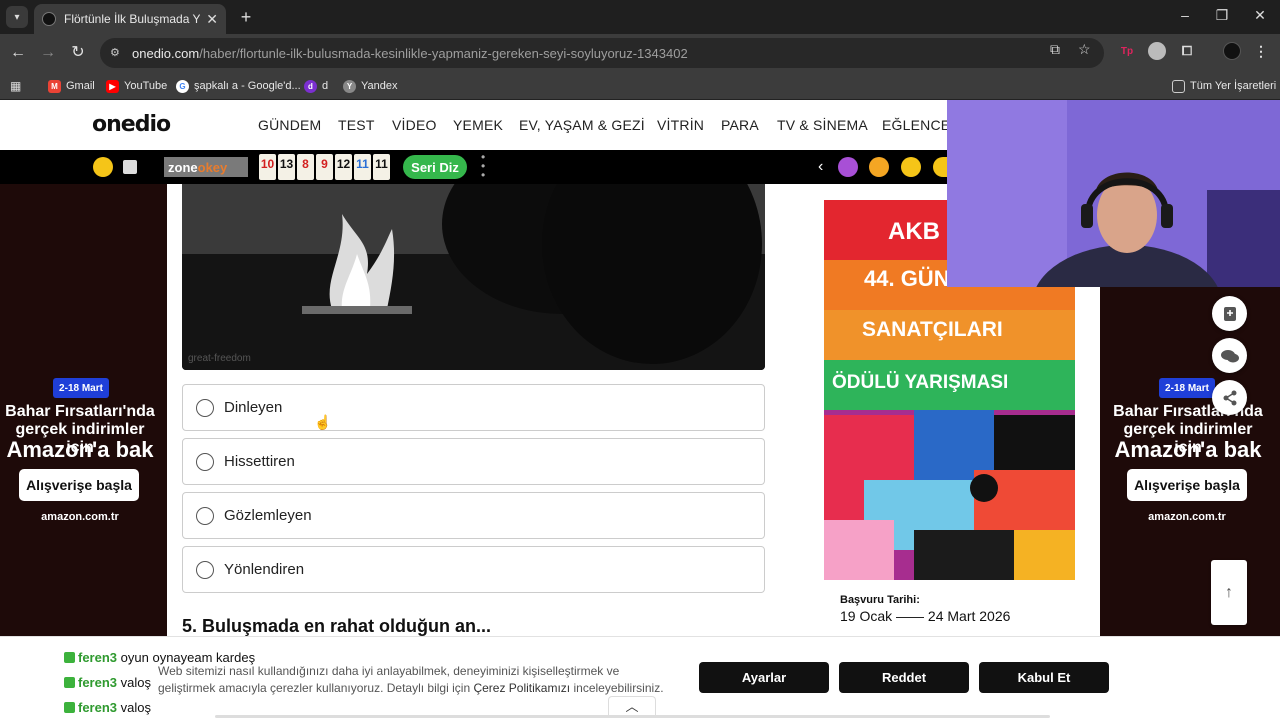  I want to click on answer-option-hissettiren: Hissettiren, so click(473, 461).